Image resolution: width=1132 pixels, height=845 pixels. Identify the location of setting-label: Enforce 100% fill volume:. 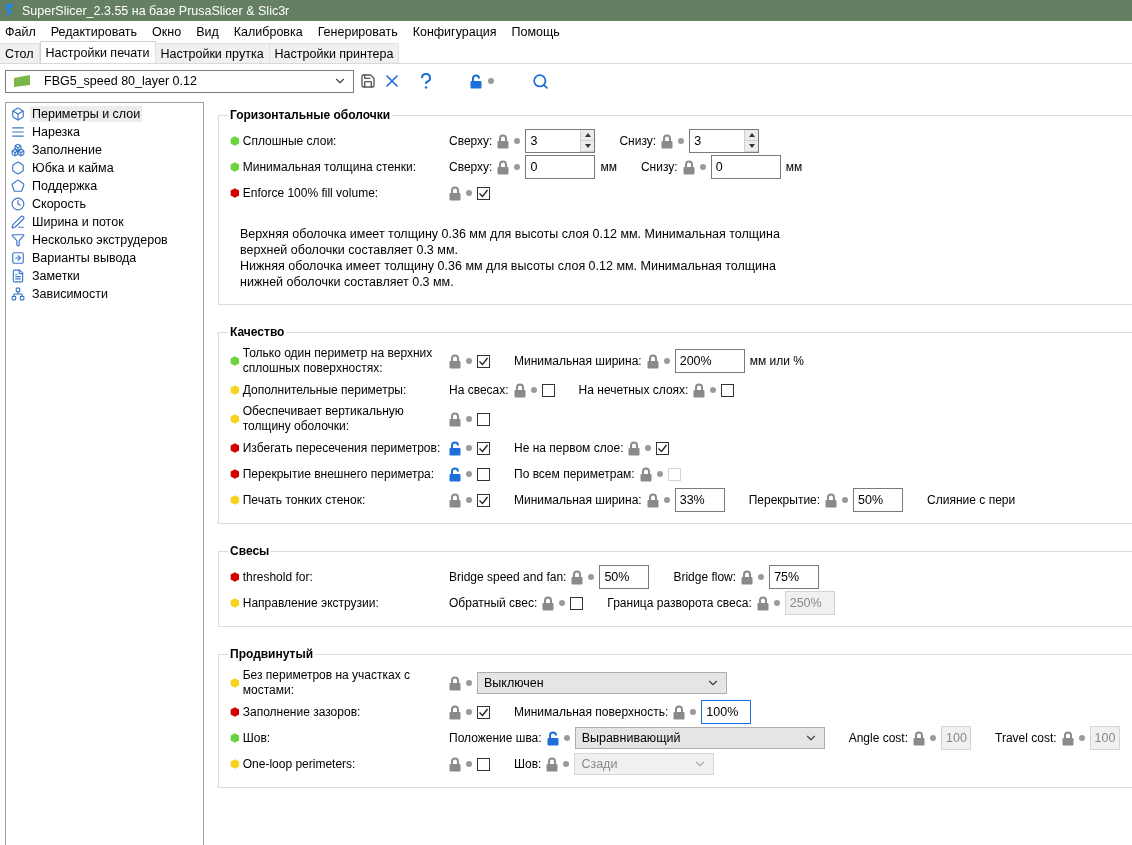
(311, 193).